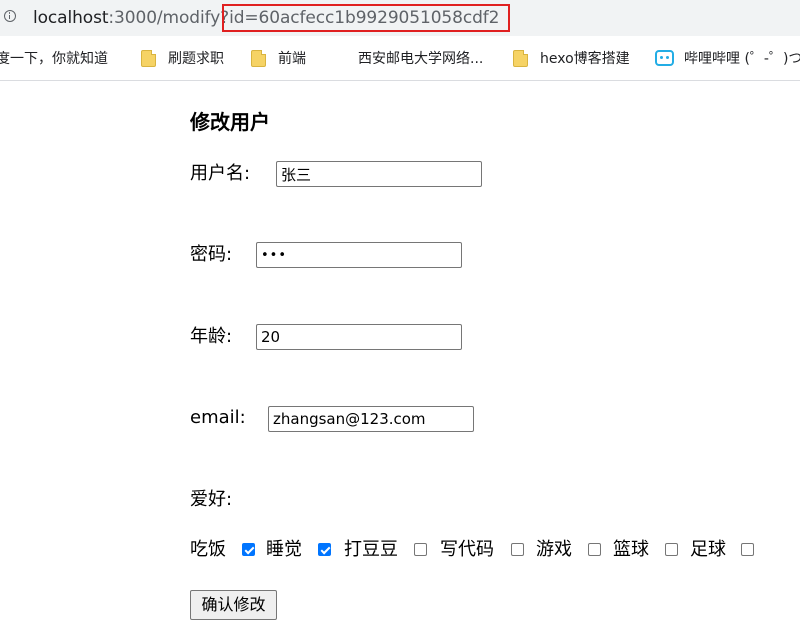  I want to click on hobby-checkbox-football, so click(747, 549).